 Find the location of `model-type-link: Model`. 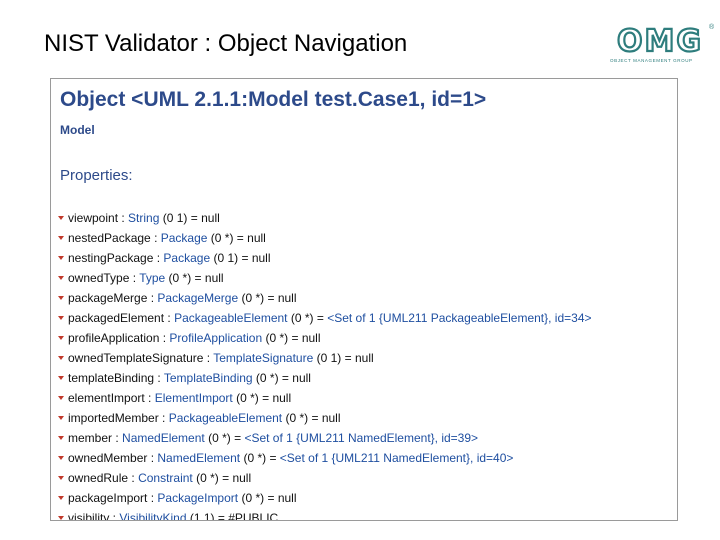

model-type-link: Model is located at coordinates (77, 130).